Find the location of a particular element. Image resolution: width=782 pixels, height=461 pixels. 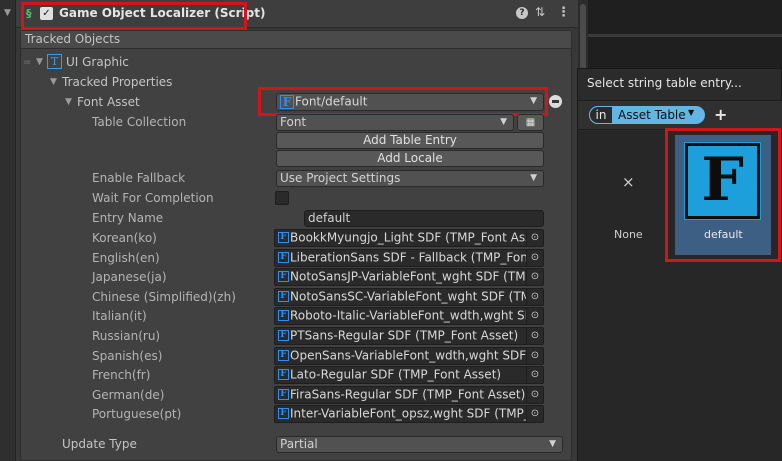

locale-font-field: F FiraSans-Regular SDF (TMP_Font Asset) ⊙ is located at coordinates (409, 395).